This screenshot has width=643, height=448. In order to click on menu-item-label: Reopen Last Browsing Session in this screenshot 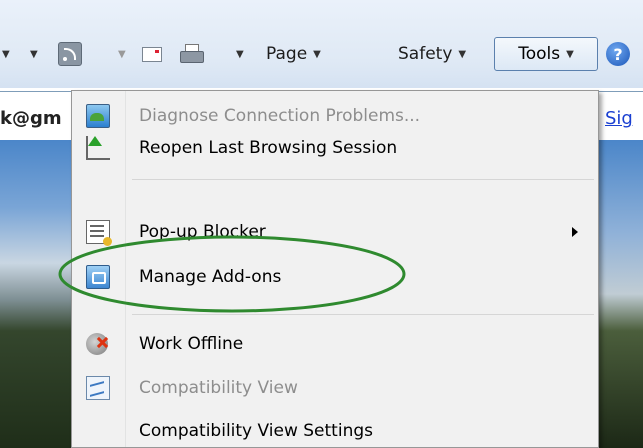, I will do `click(268, 148)`.